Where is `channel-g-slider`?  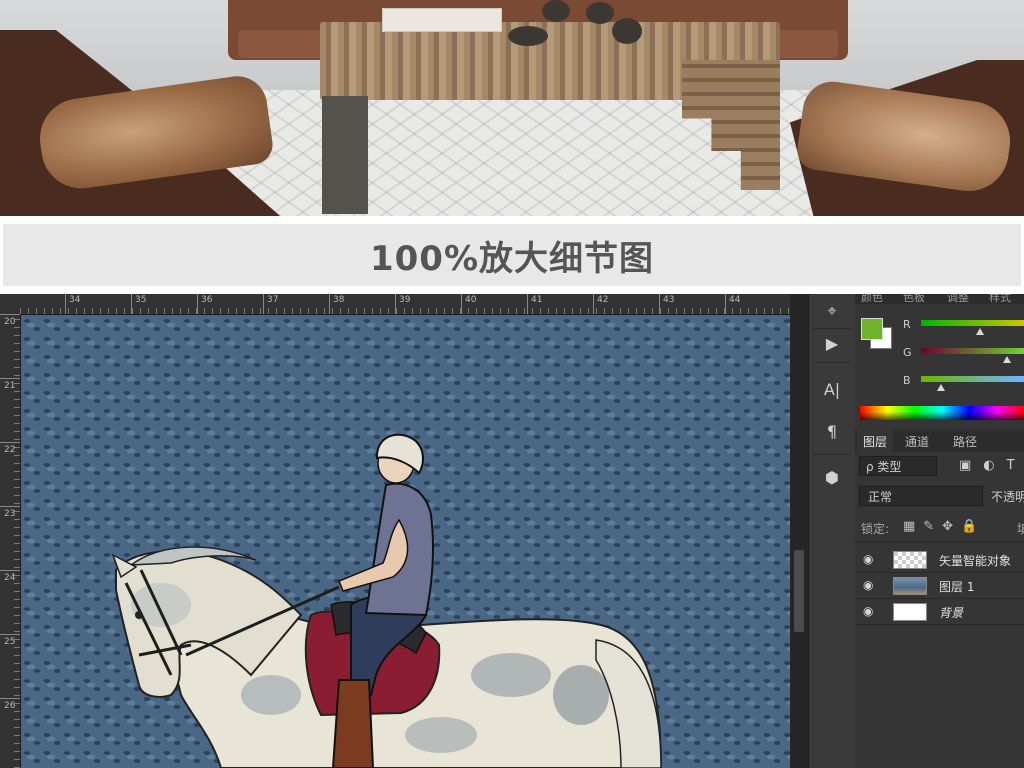 channel-g-slider is located at coordinates (972, 351).